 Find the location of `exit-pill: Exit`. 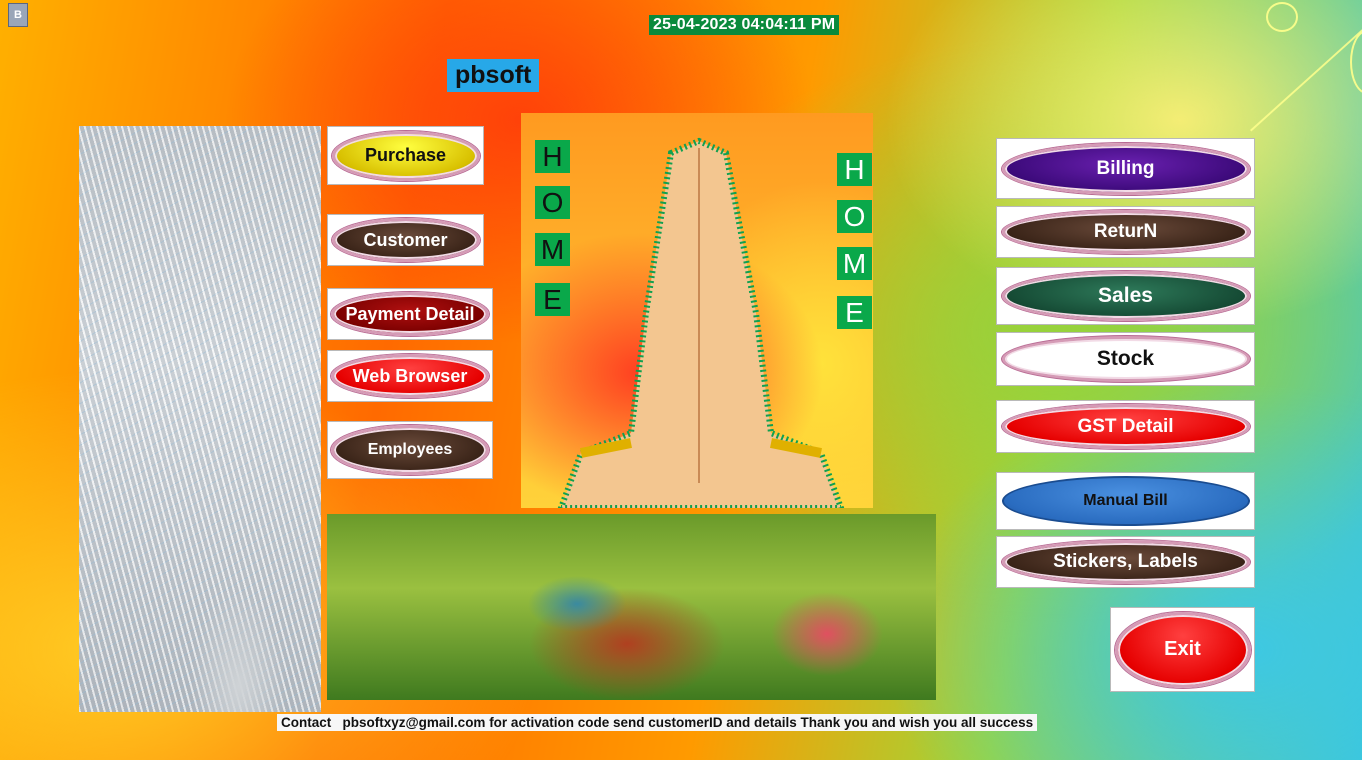

exit-pill: Exit is located at coordinates (1182, 649).